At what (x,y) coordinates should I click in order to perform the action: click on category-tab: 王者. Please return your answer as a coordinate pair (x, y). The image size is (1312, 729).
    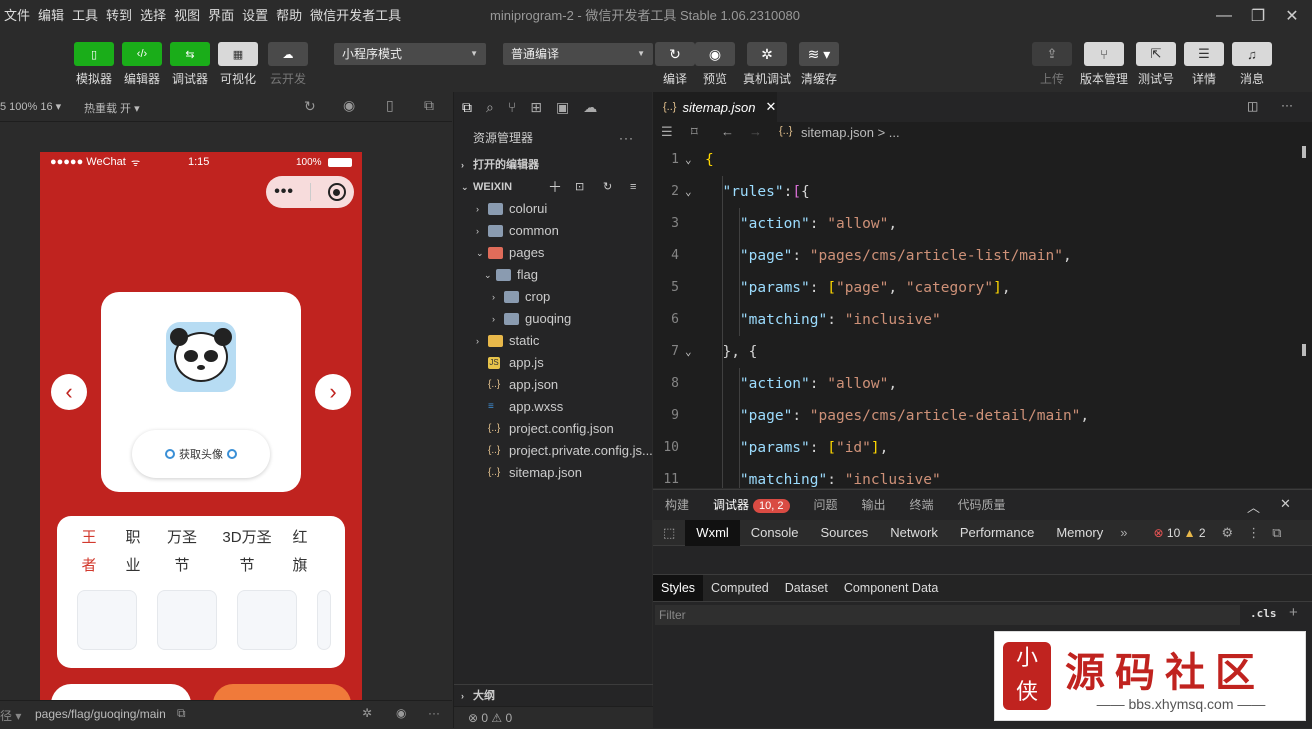
    Looking at the image, I should click on (89, 552).